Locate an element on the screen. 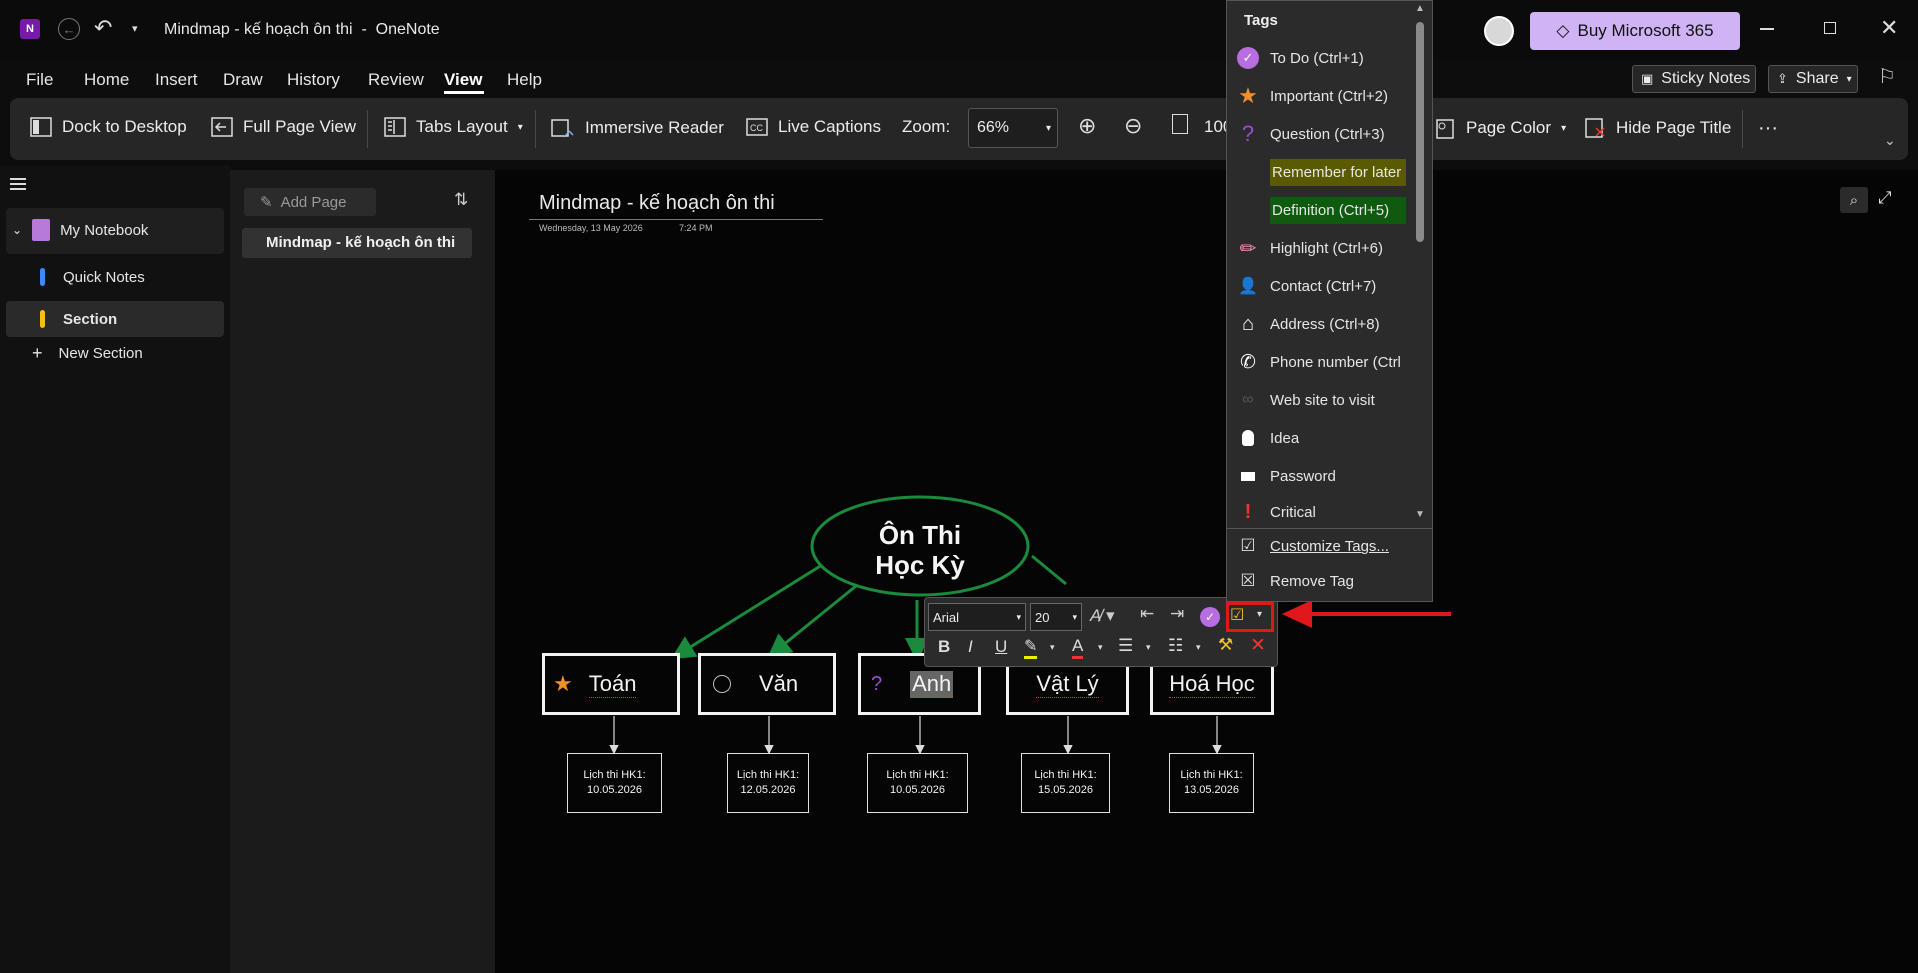 The height and width of the screenshot is (973, 1918). node-toan: ★ Toán is located at coordinates (611, 684).